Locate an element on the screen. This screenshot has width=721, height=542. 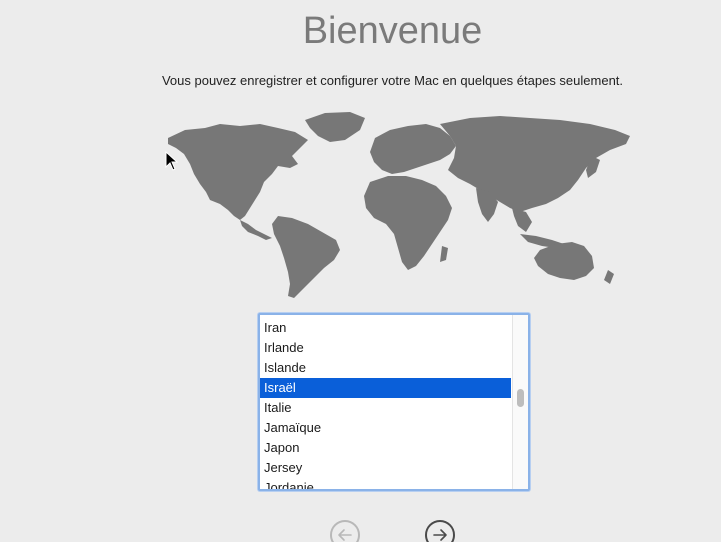
list-scrollbar is located at coordinates (520, 402).